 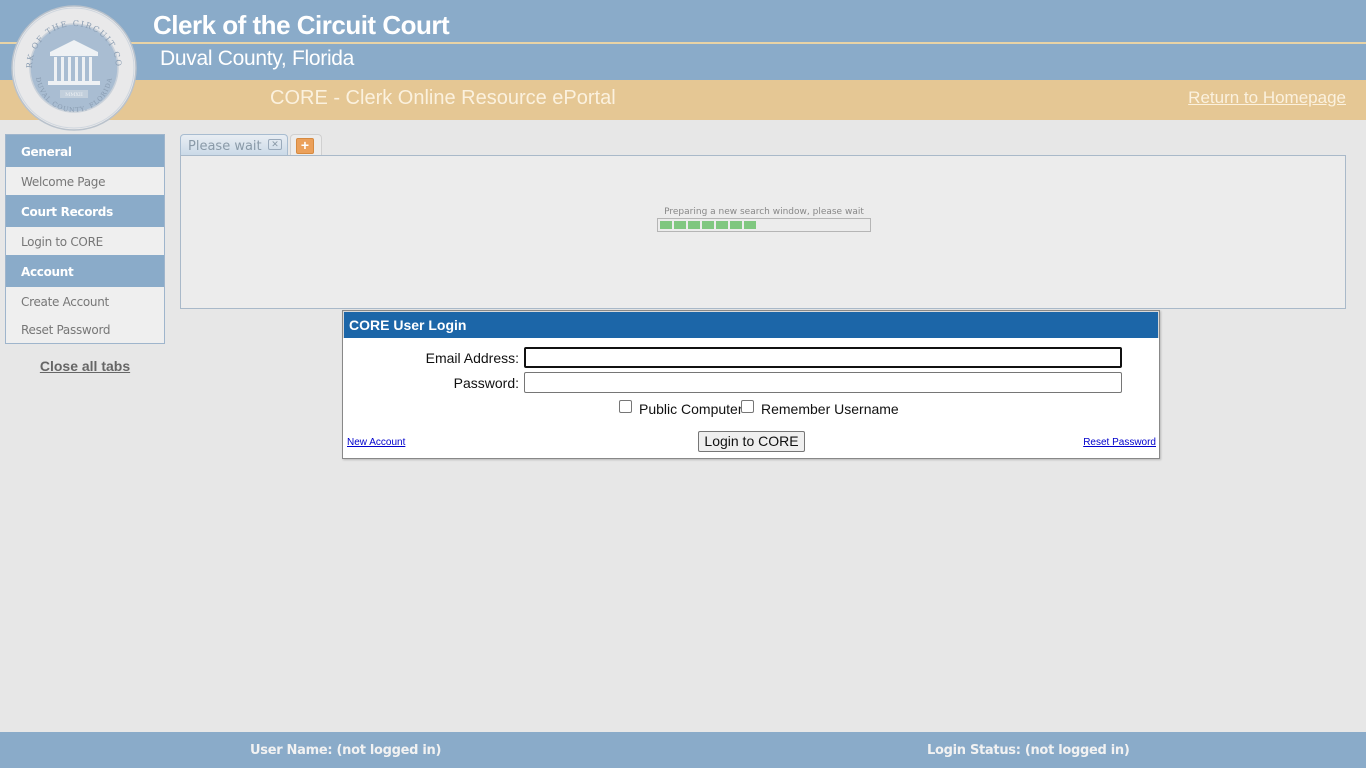 I want to click on password-input, so click(x=823, y=382).